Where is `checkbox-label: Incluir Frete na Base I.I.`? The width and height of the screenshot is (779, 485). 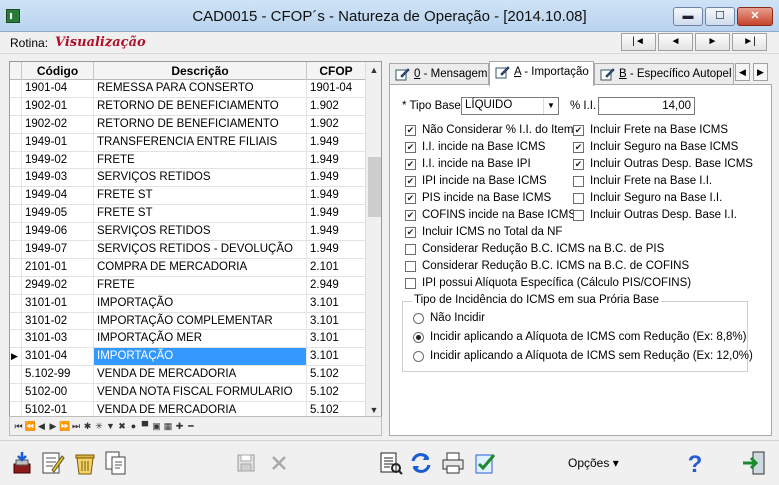 checkbox-label: Incluir Frete na Base I.I. is located at coordinates (651, 181).